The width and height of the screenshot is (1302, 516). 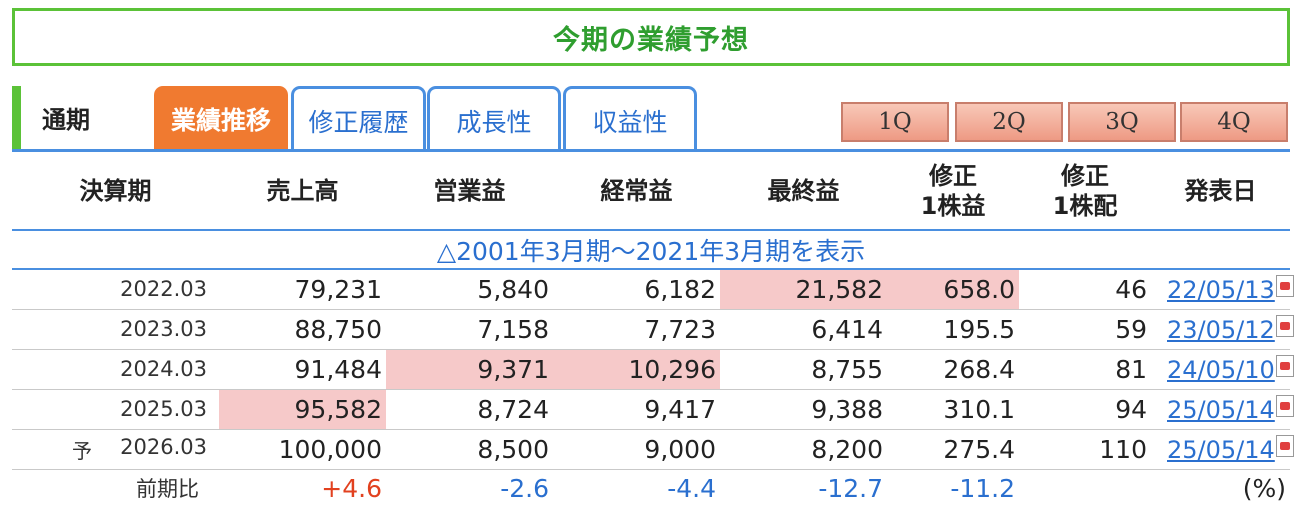 I want to click on period-cell: 2023.03, so click(x=115, y=329).